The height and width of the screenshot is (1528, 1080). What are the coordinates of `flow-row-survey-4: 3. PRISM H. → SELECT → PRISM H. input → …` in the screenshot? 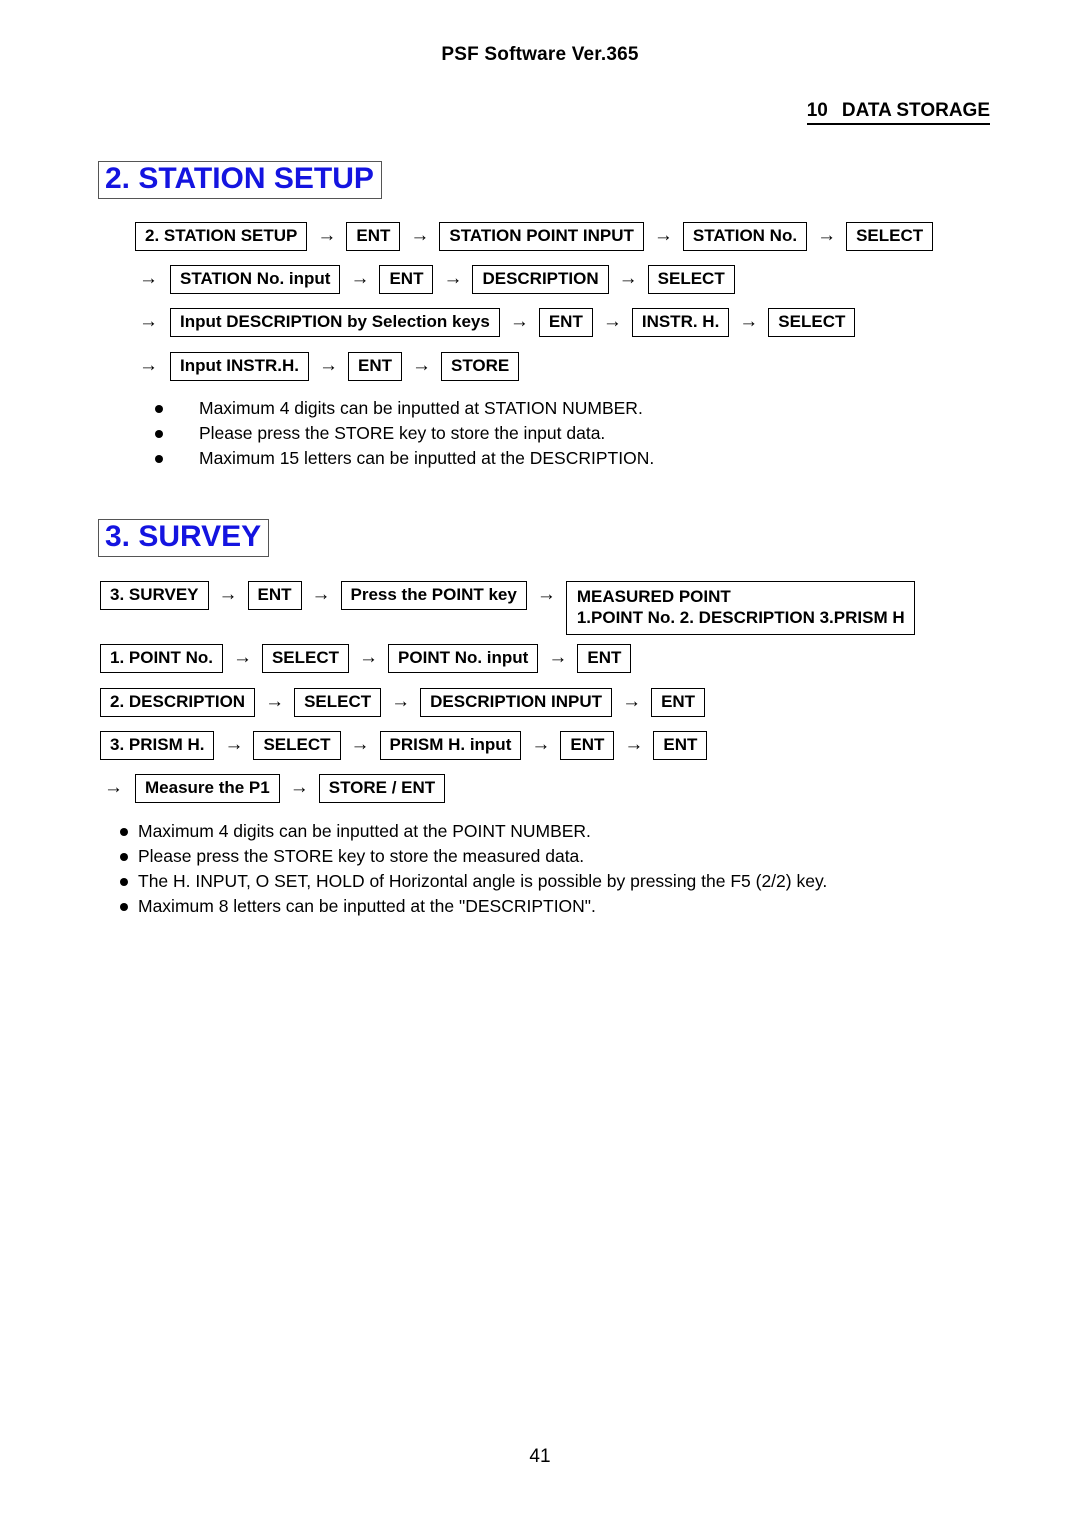 It's located at (404, 745).